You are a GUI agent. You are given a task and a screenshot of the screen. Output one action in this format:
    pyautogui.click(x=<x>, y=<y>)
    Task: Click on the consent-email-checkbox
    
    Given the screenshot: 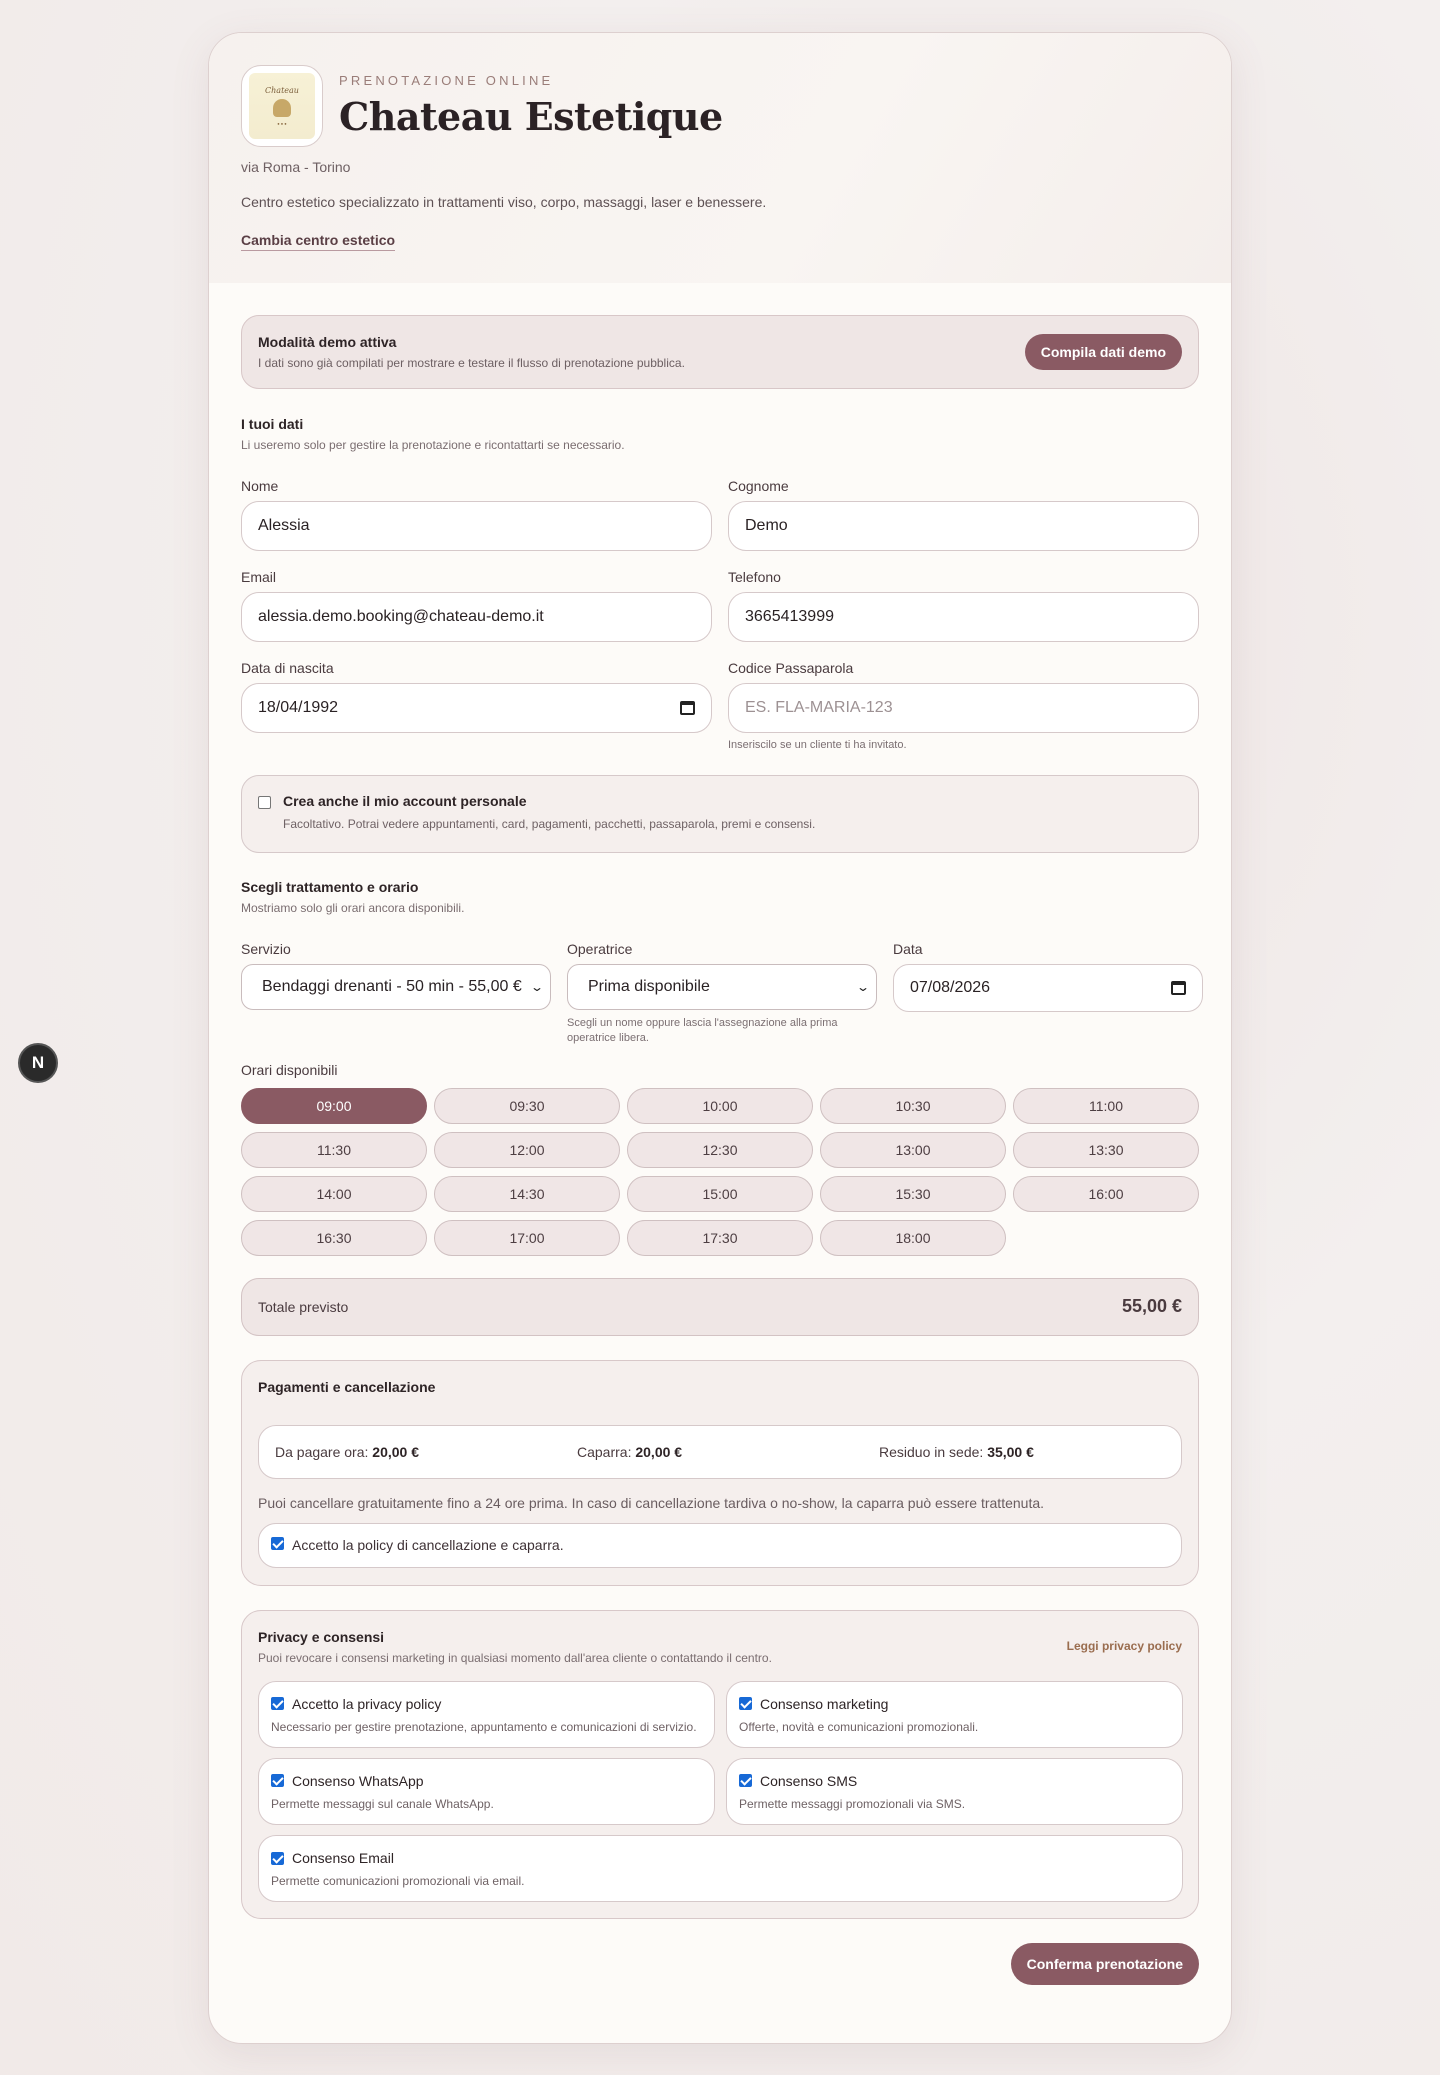 What is the action you would take?
    pyautogui.click(x=277, y=1858)
    